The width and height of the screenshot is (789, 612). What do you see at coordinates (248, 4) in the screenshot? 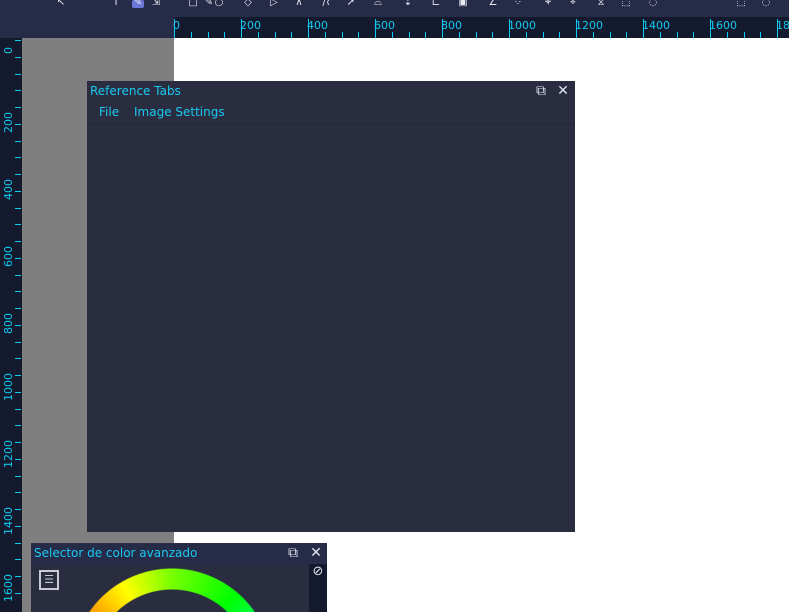
I see `polygon-icon: ◇` at bounding box center [248, 4].